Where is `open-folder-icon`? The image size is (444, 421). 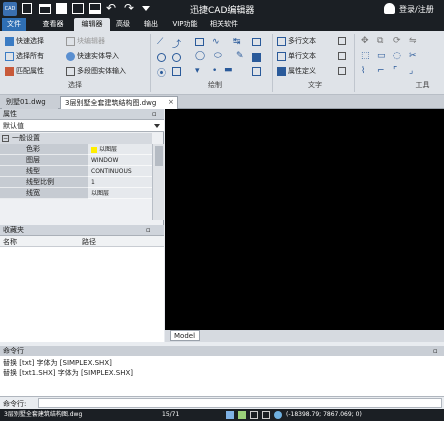 open-folder-icon is located at coordinates (45, 9).